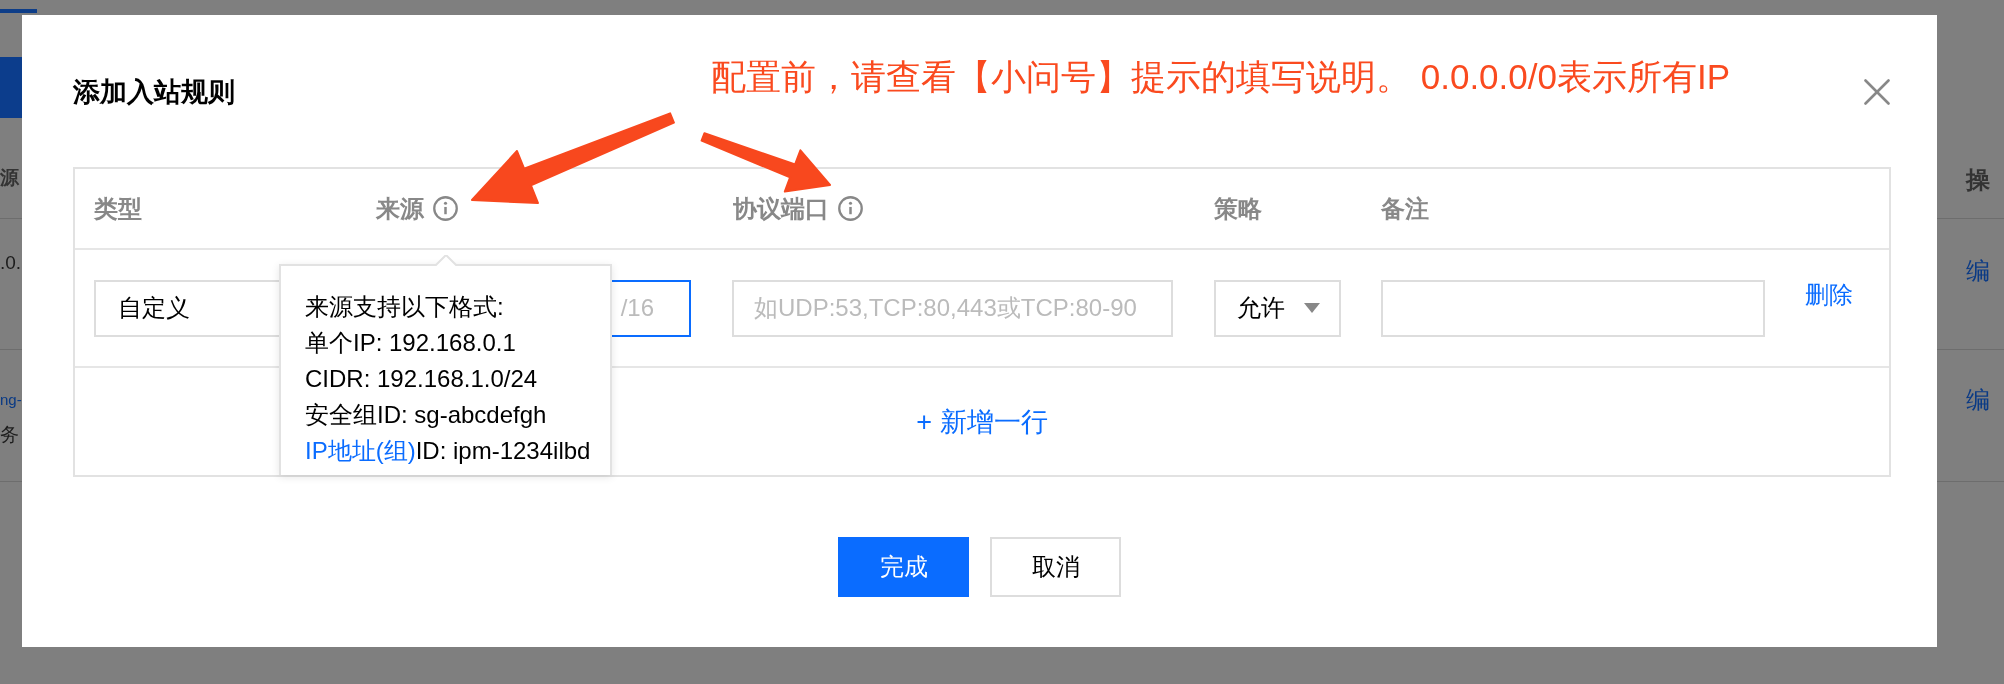  I want to click on tooltip-text: 来源支持以下格式:, so click(404, 307).